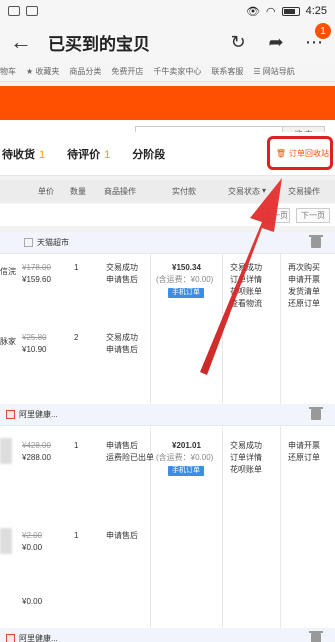  I want to click on paid-amount: ¥201.01, so click(186, 445).